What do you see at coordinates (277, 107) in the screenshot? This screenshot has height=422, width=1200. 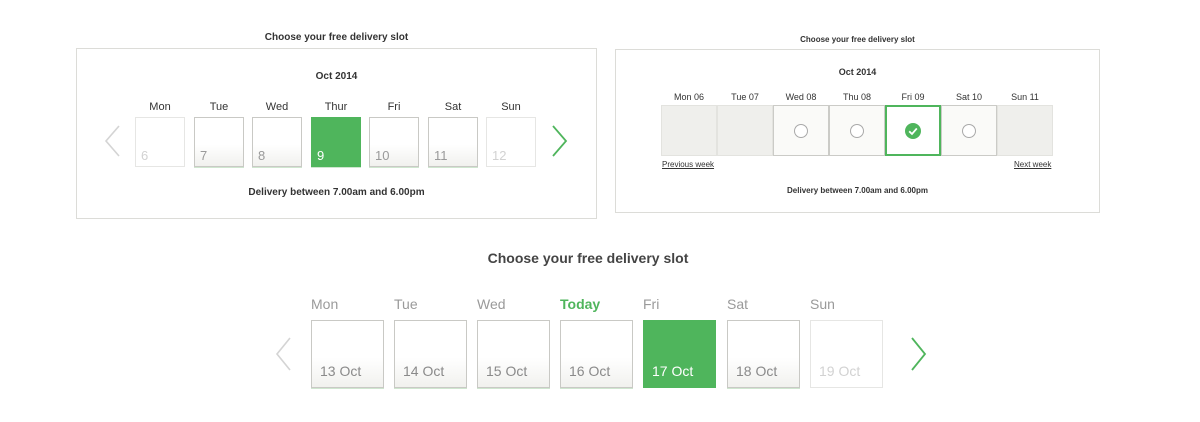 I see `widget-a-day-name: Wed` at bounding box center [277, 107].